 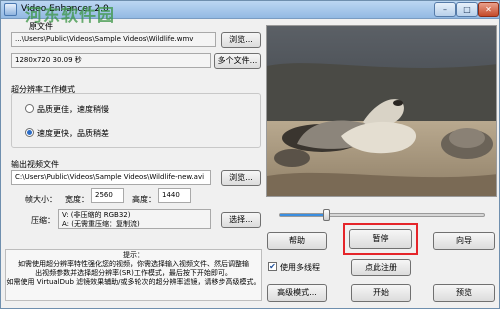 I want to click on hint-line-2: 出视频参数并选择超分辨率(SR)工作模式，最后按下开始即可。, so click(x=133, y=273).